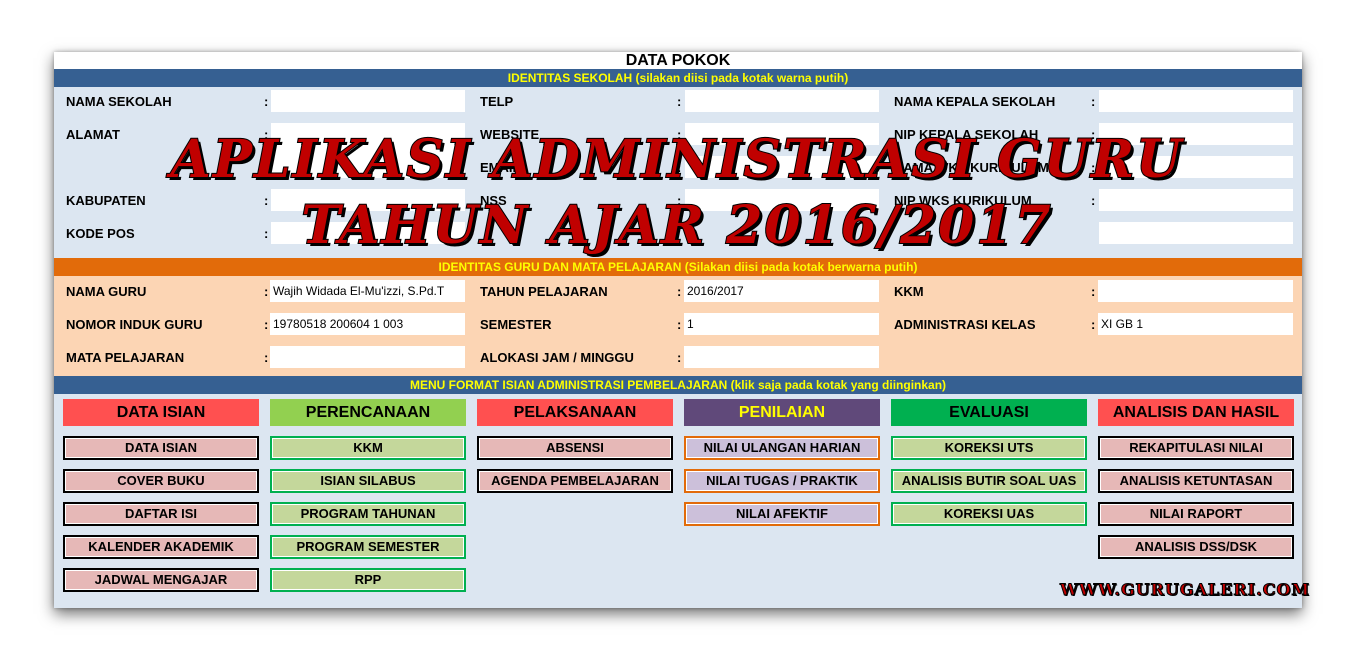  Describe the element at coordinates (909, 291) in the screenshot. I see `kkm-label: KKM` at that location.